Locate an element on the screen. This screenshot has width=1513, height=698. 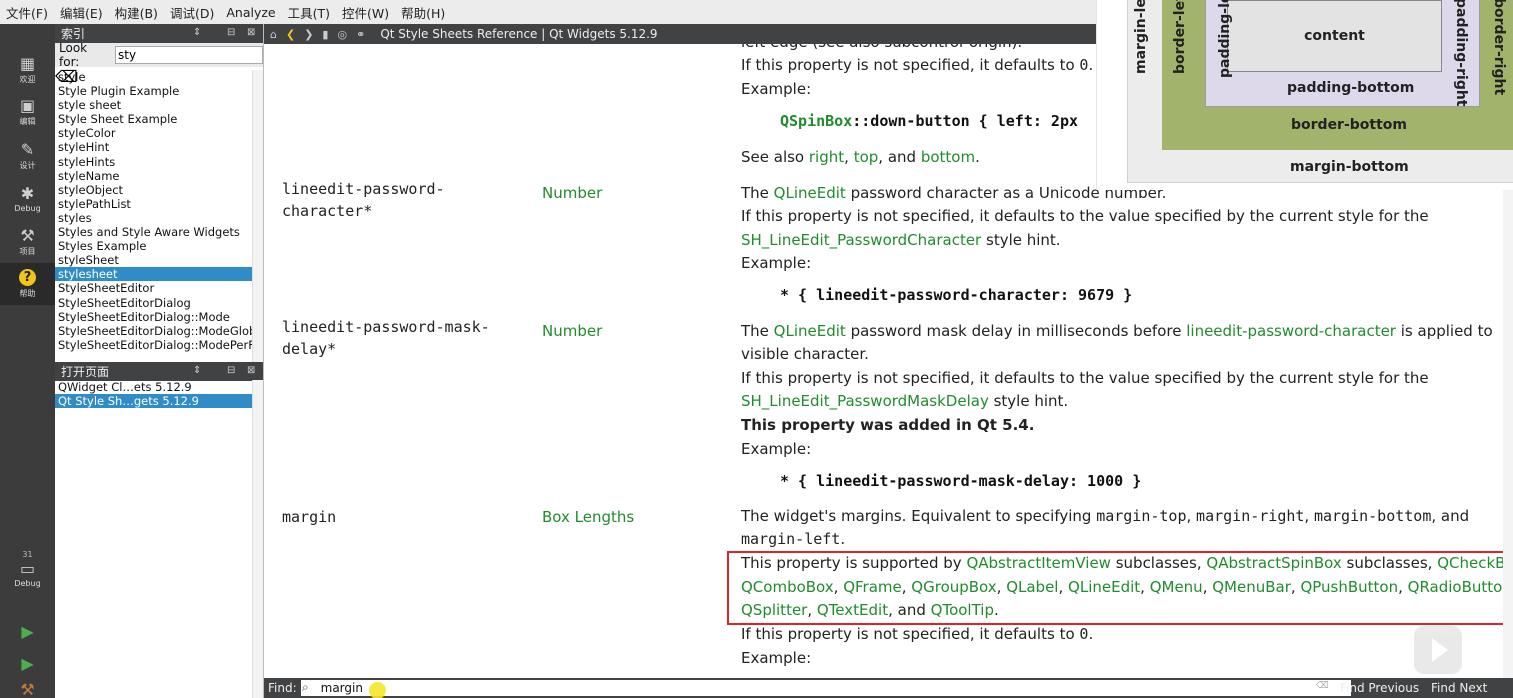
index-item: Style Plugin Example is located at coordinates (153, 91).